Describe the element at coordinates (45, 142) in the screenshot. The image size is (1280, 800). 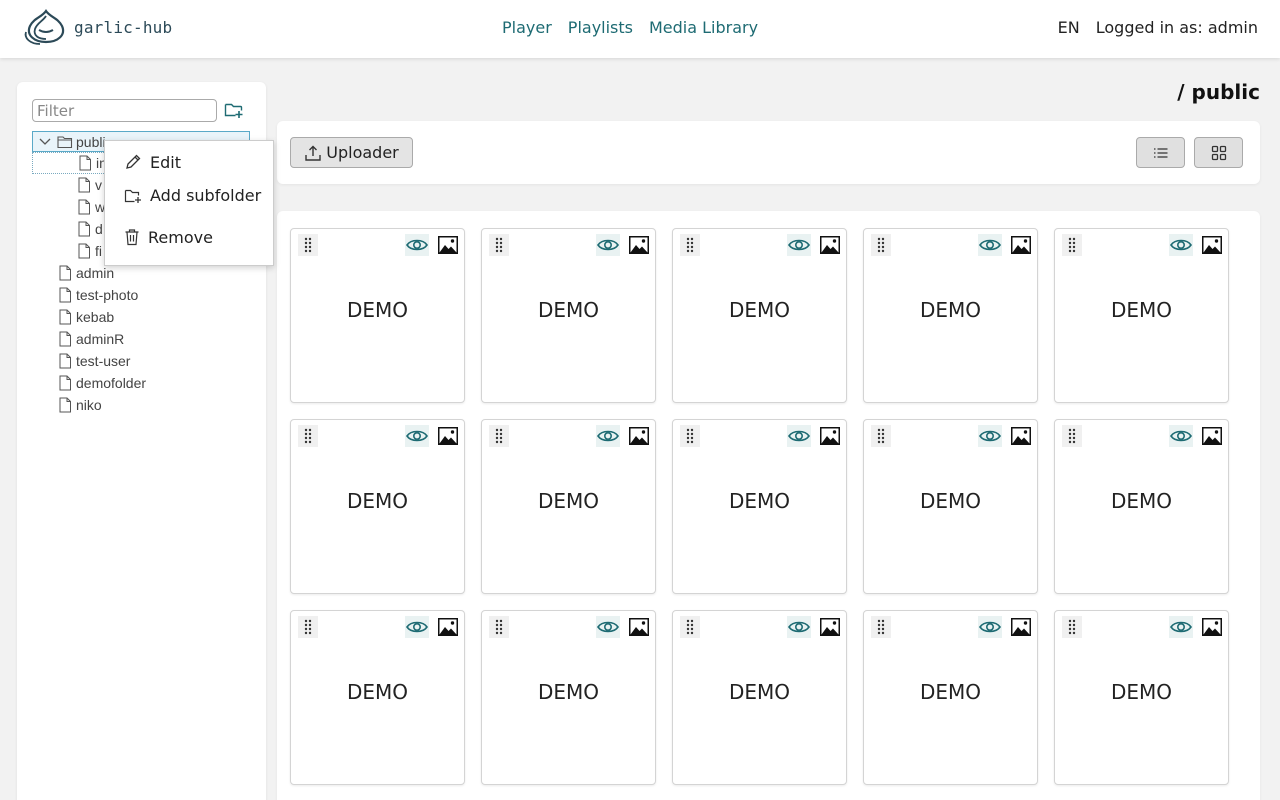
I see `chevron-down-icon` at that location.